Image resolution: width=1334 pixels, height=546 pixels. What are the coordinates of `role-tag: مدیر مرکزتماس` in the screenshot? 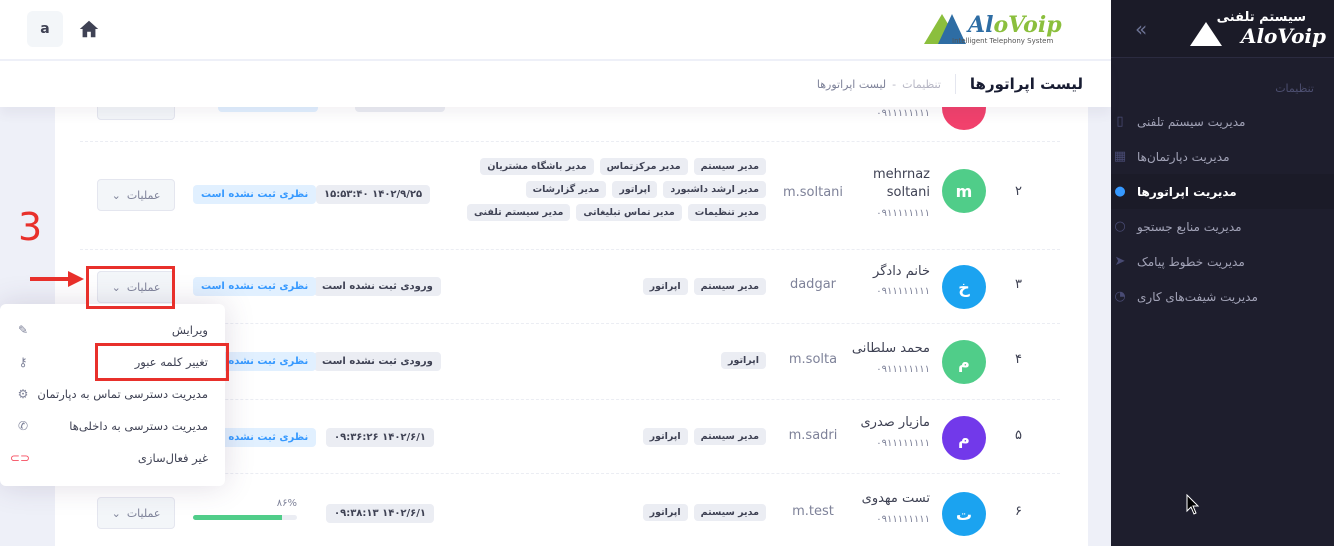 It's located at (643, 166).